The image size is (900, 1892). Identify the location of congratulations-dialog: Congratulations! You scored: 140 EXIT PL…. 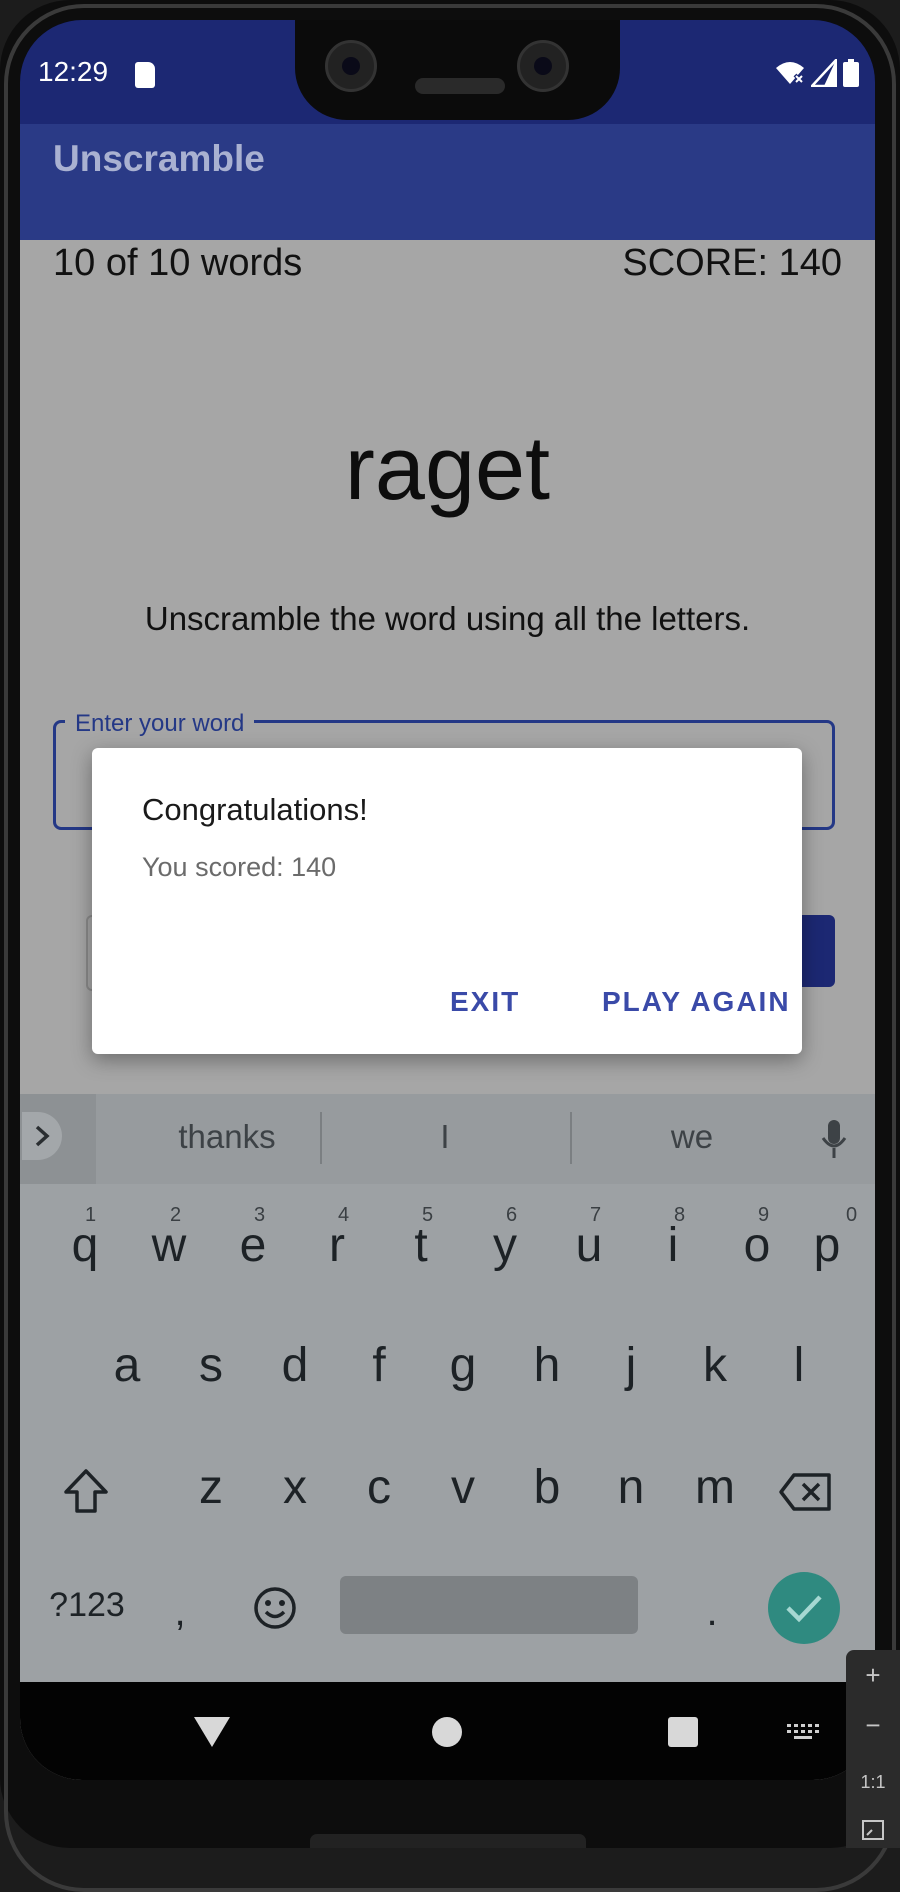
(447, 901).